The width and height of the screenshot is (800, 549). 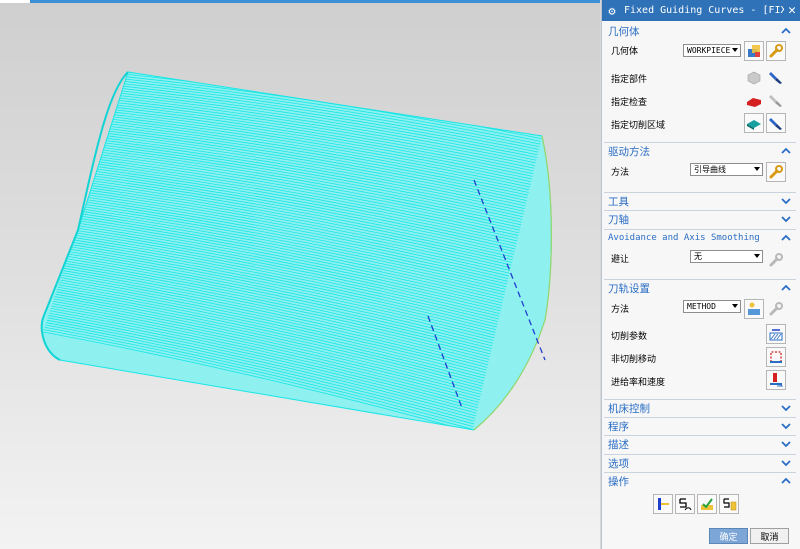 I want to click on method-edit-button, so click(x=776, y=309).